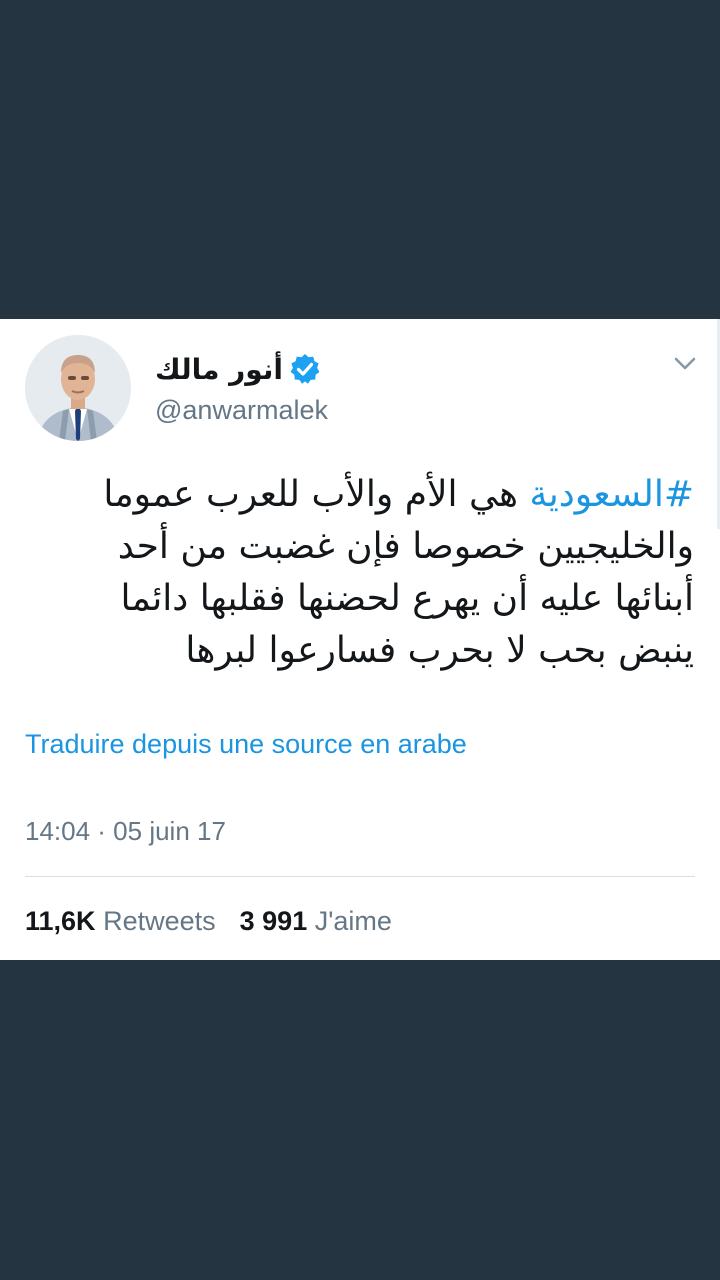  Describe the element at coordinates (60, 921) in the screenshot. I see `retweets-count: 11,6K` at that location.